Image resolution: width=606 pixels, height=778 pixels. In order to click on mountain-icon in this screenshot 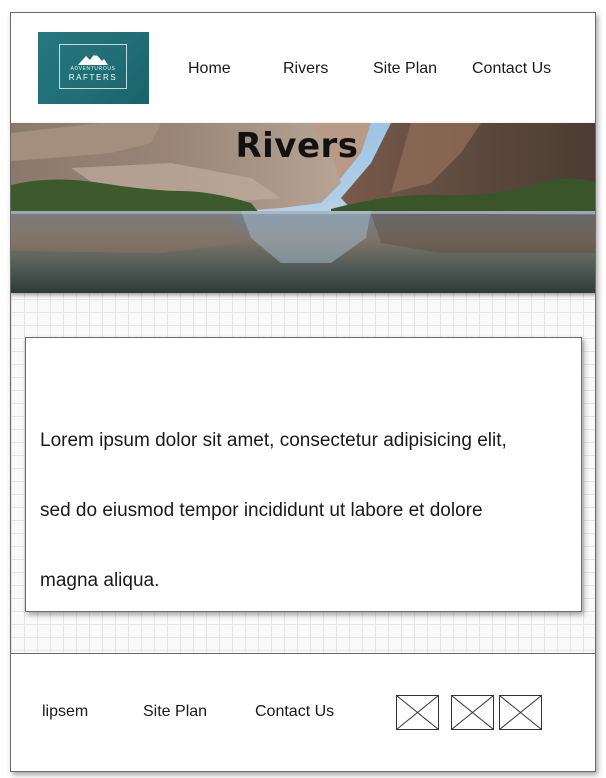, I will do `click(93, 58)`.